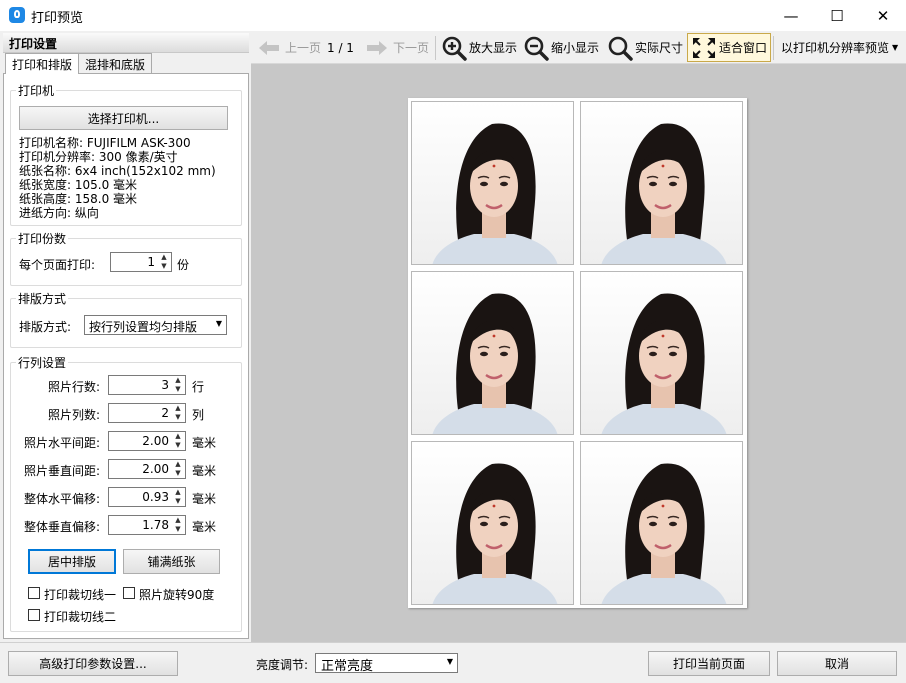 The image size is (906, 683). I want to click on h-spacing-unit: 毫米, so click(204, 443).